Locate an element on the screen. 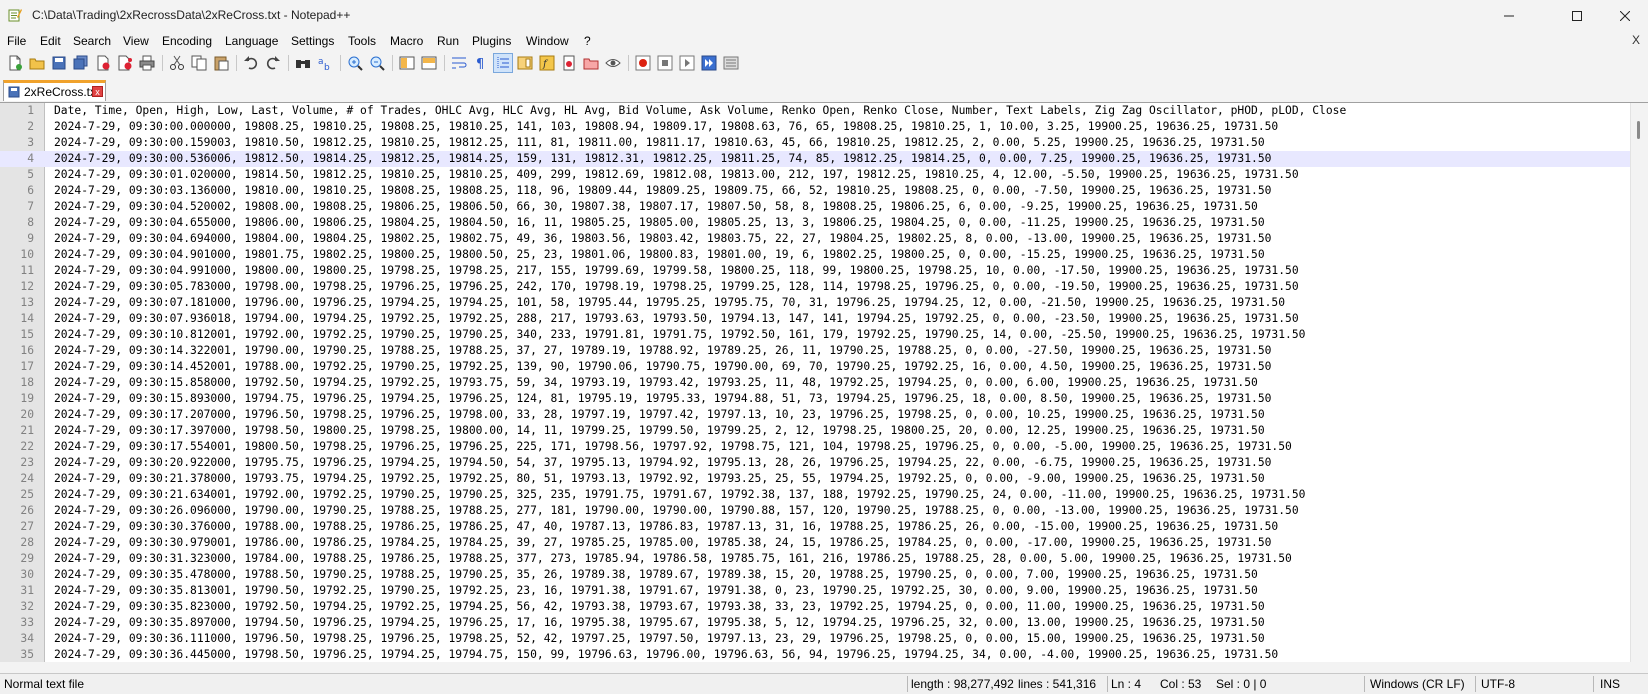 The image size is (1648, 694). find-icon is located at coordinates (303, 63).